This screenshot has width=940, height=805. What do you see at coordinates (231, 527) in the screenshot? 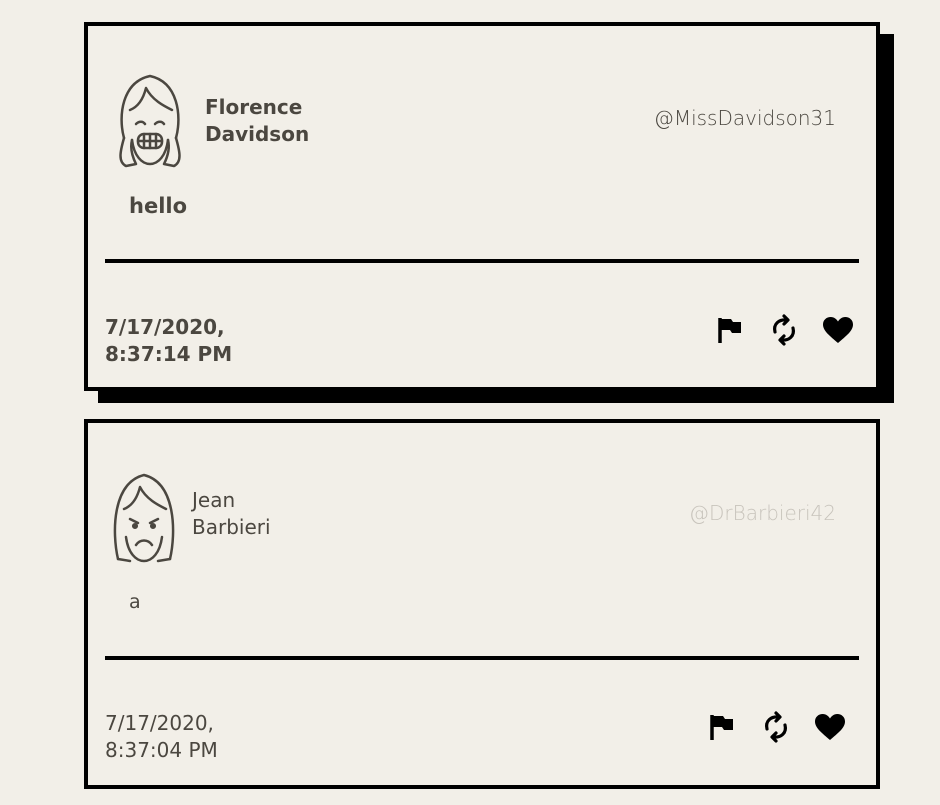
I see `user-last-name: Barbieri` at bounding box center [231, 527].